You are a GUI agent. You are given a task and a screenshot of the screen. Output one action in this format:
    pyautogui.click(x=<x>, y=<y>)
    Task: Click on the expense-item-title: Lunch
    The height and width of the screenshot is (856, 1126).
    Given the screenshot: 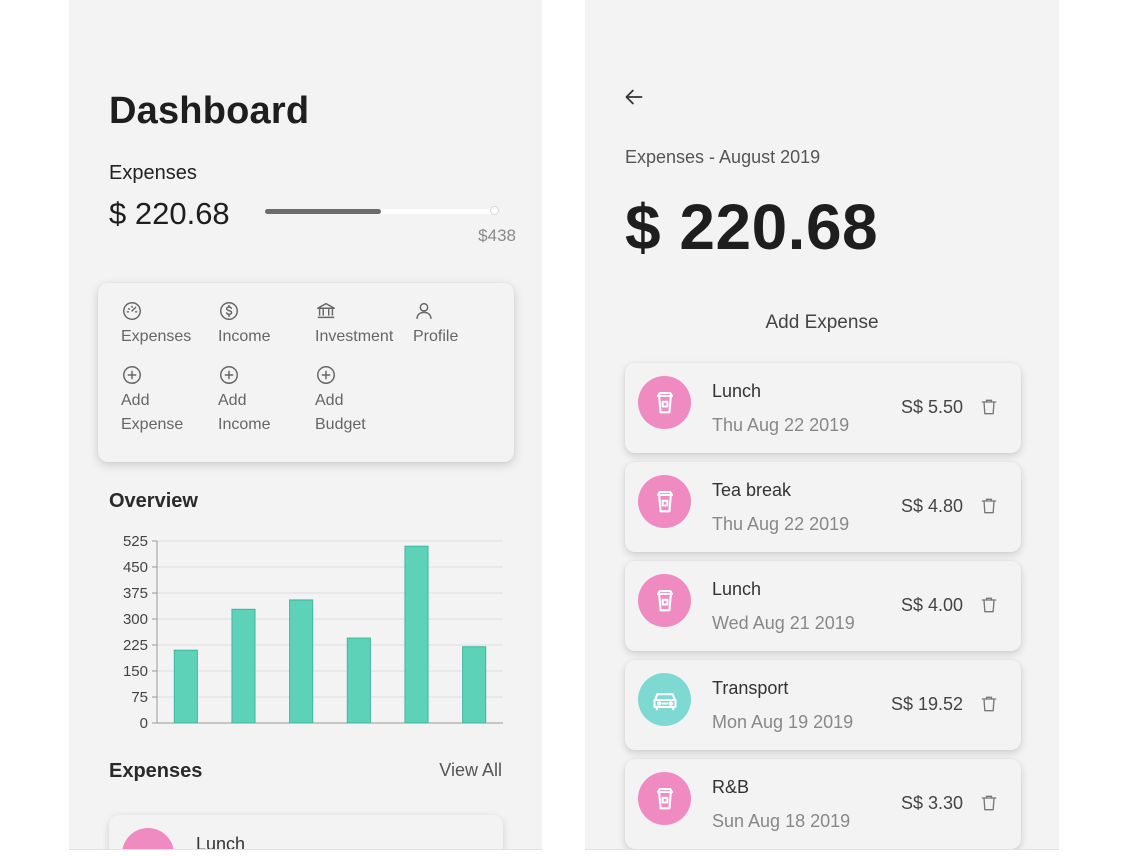 What is the action you would take?
    pyautogui.click(x=221, y=842)
    